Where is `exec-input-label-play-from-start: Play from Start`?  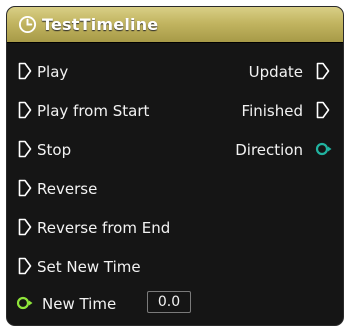
exec-input-label-play-from-start: Play from Start is located at coordinates (93, 111).